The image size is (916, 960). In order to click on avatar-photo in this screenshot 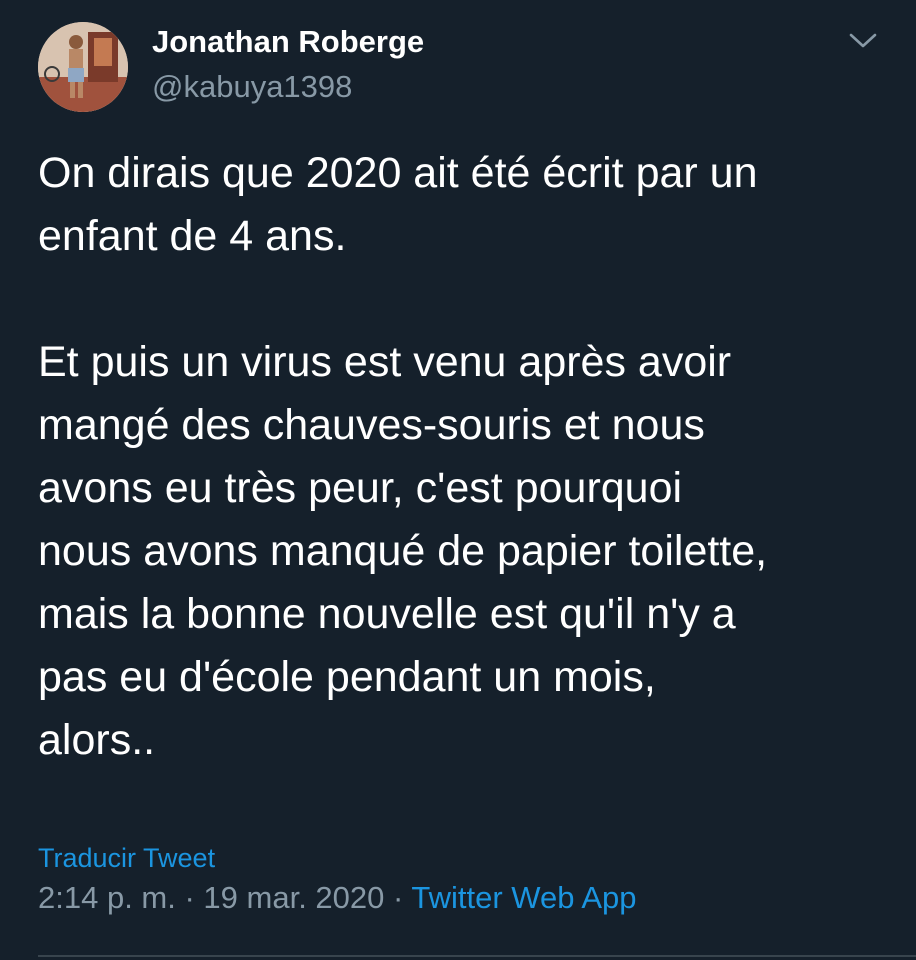, I will do `click(83, 67)`.